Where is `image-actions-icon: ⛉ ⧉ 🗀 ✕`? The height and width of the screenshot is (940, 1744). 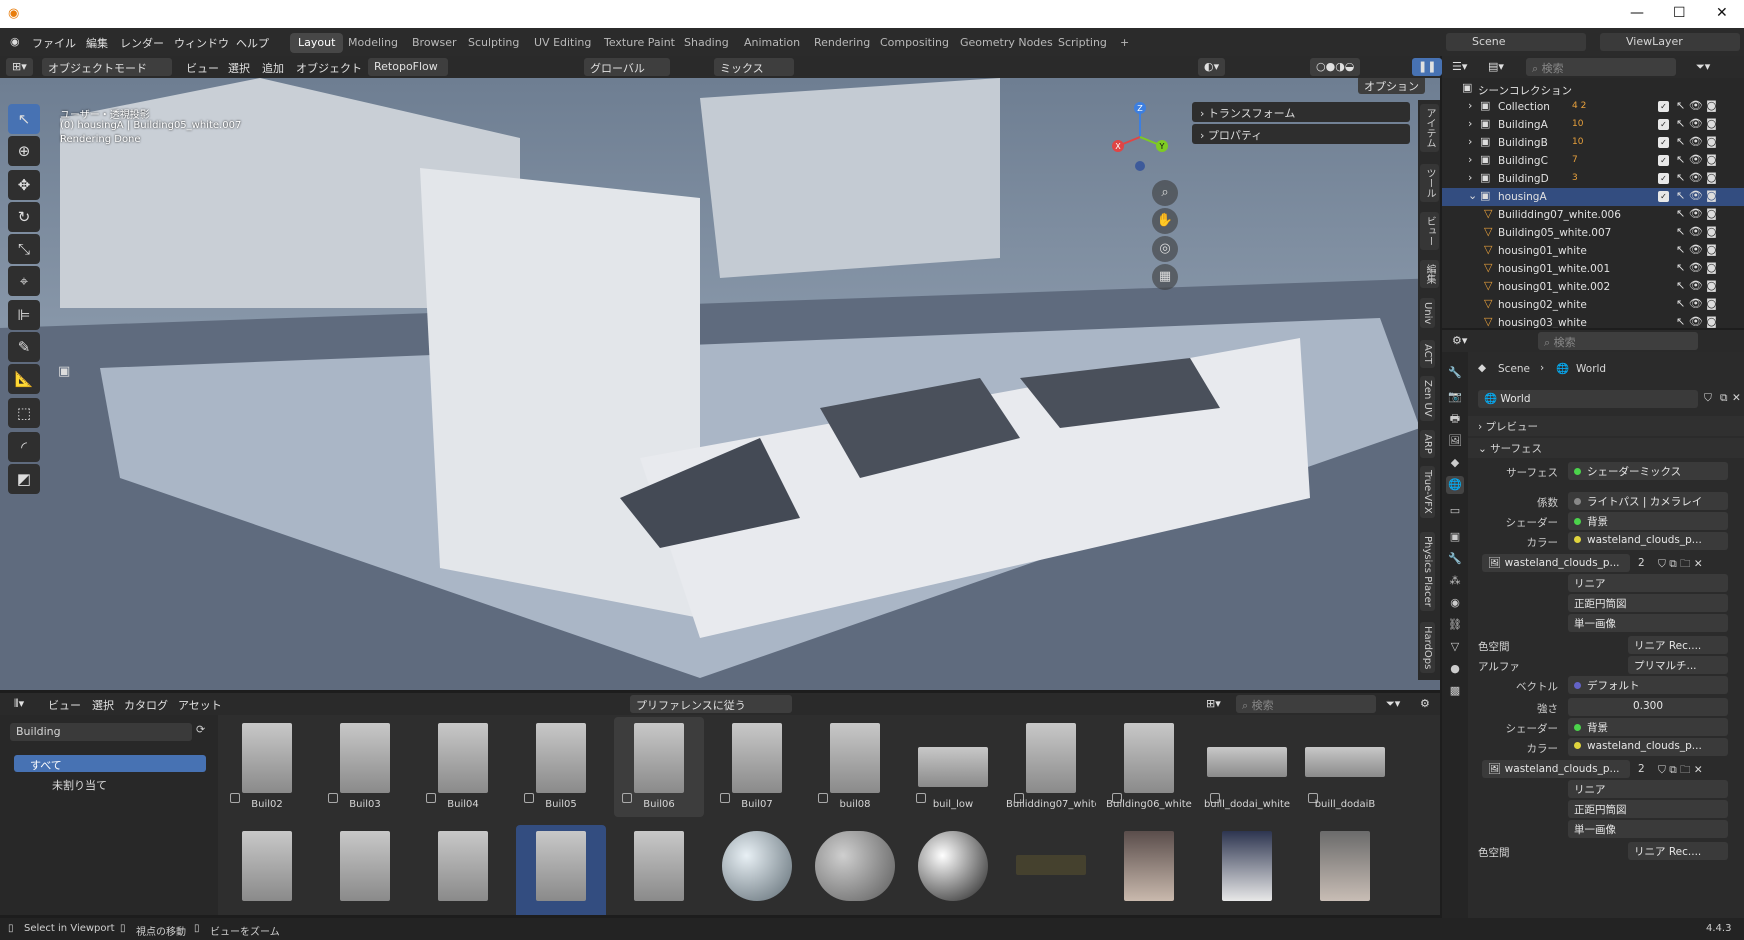
image-actions-icon: ⛉ ⧉ 🗀 ✕ is located at coordinates (1680, 565).